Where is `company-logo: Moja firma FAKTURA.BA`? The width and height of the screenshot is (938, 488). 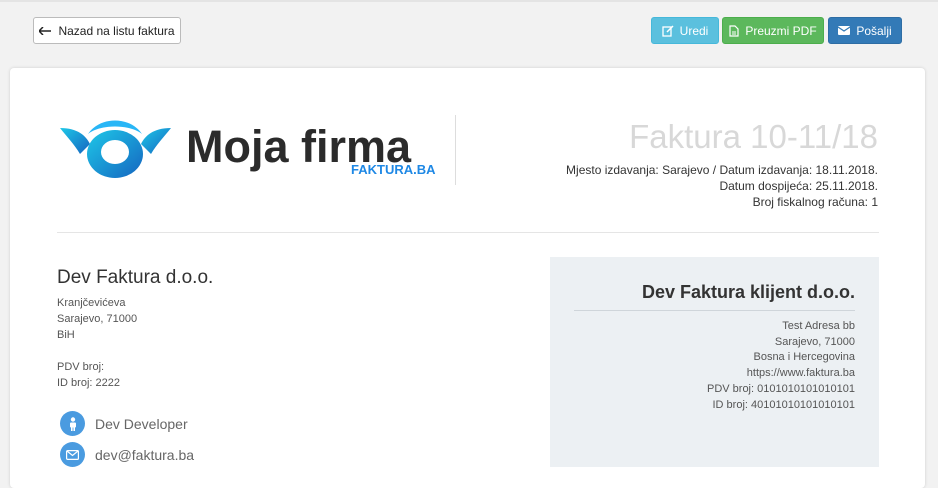 company-logo: Moja firma FAKTURA.BA is located at coordinates (248, 150).